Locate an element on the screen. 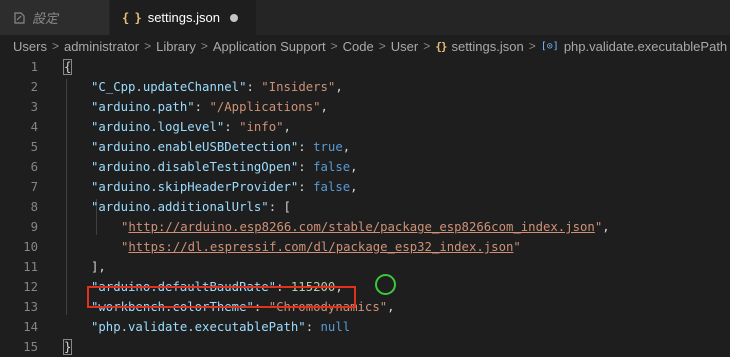 The image size is (730, 357). json-key: "C_Cpp.updateChannel" is located at coordinates (169, 87).